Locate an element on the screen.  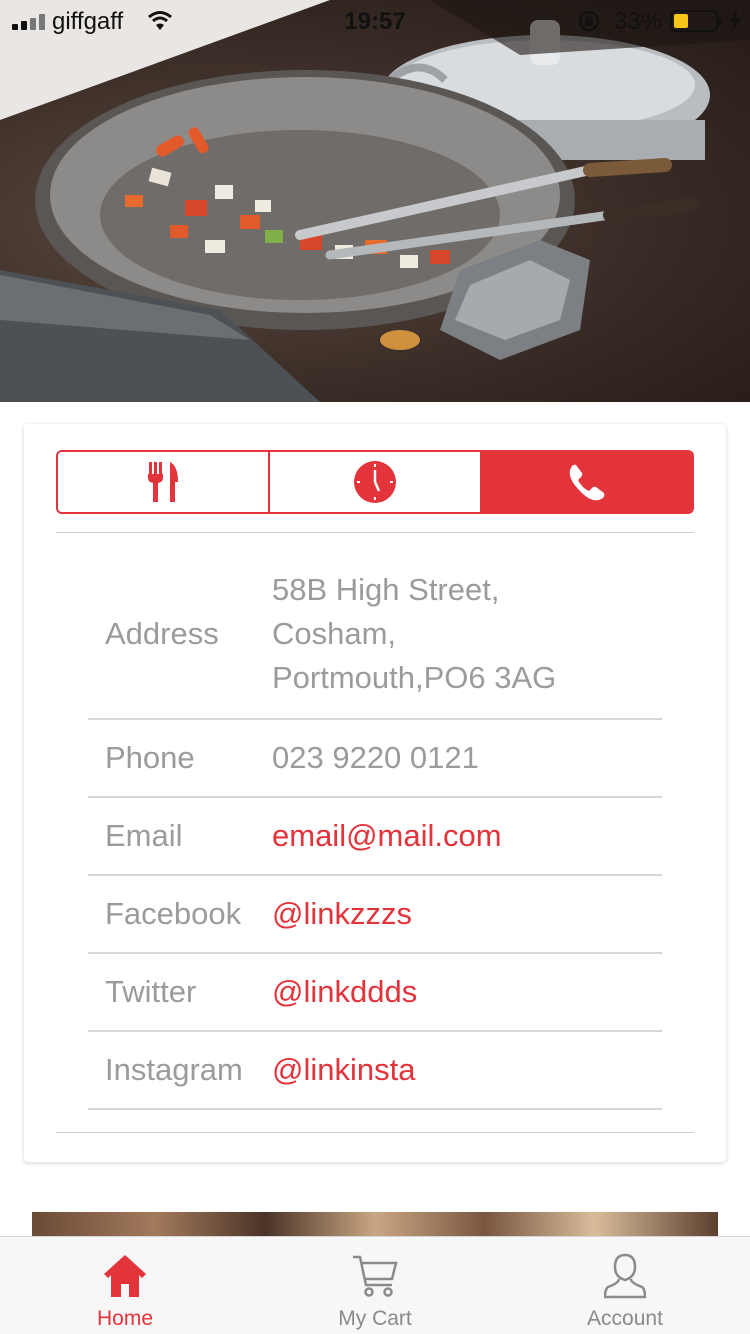
email-label: Email is located at coordinates (144, 835).